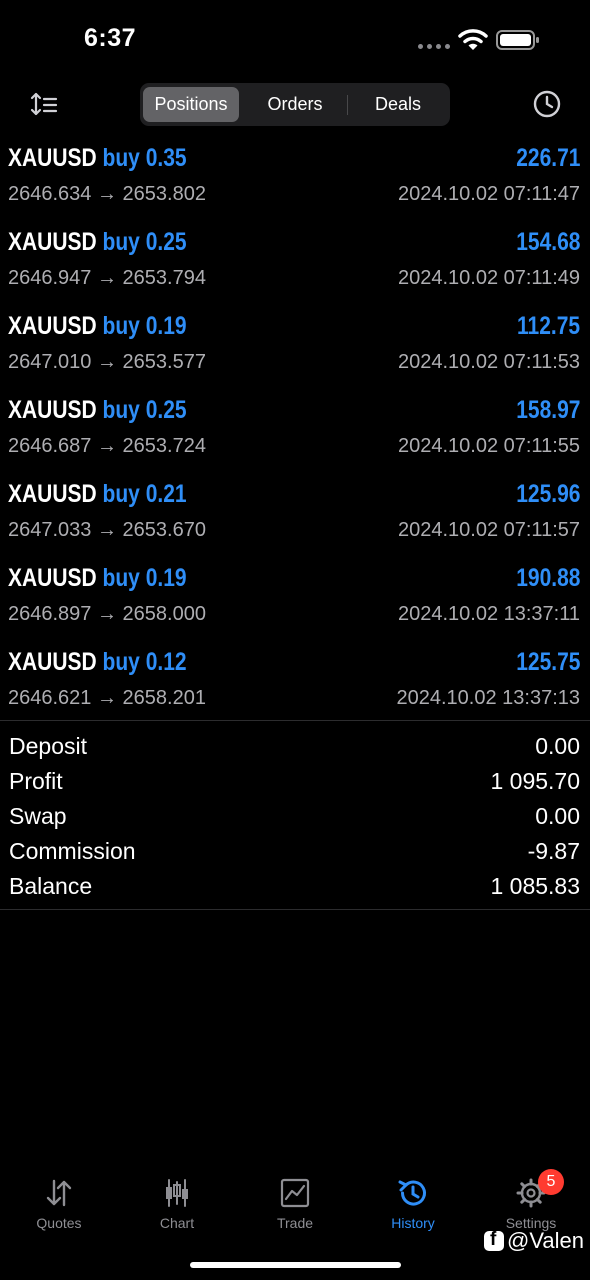  Describe the element at coordinates (48, 746) in the screenshot. I see `summary-label: Deposit` at that location.